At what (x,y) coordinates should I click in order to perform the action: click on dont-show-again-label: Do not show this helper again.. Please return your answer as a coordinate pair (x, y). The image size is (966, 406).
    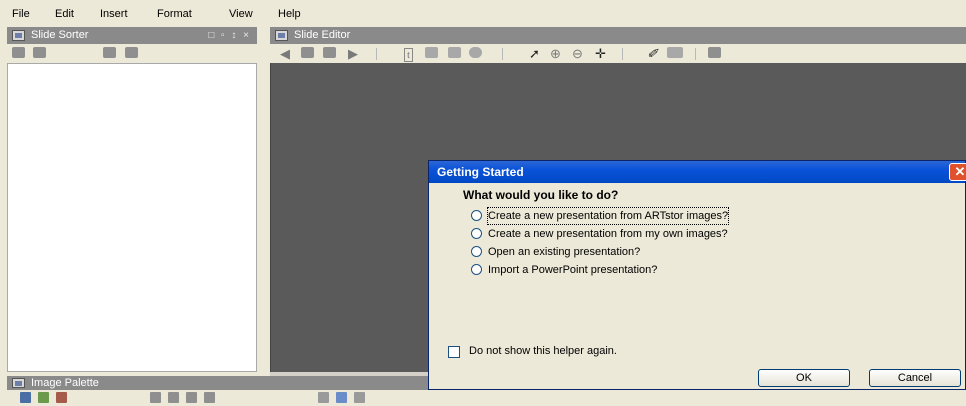
    Looking at the image, I should click on (543, 351).